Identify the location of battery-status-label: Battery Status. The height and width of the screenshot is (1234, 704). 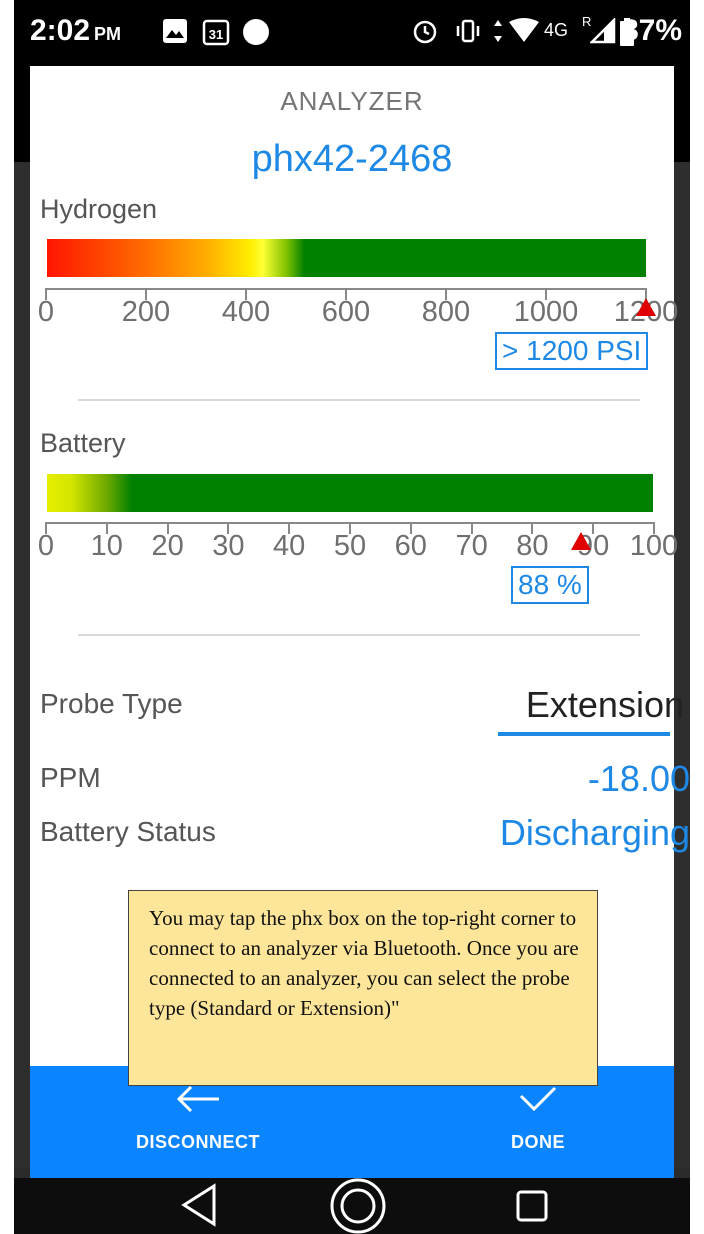
(128, 831).